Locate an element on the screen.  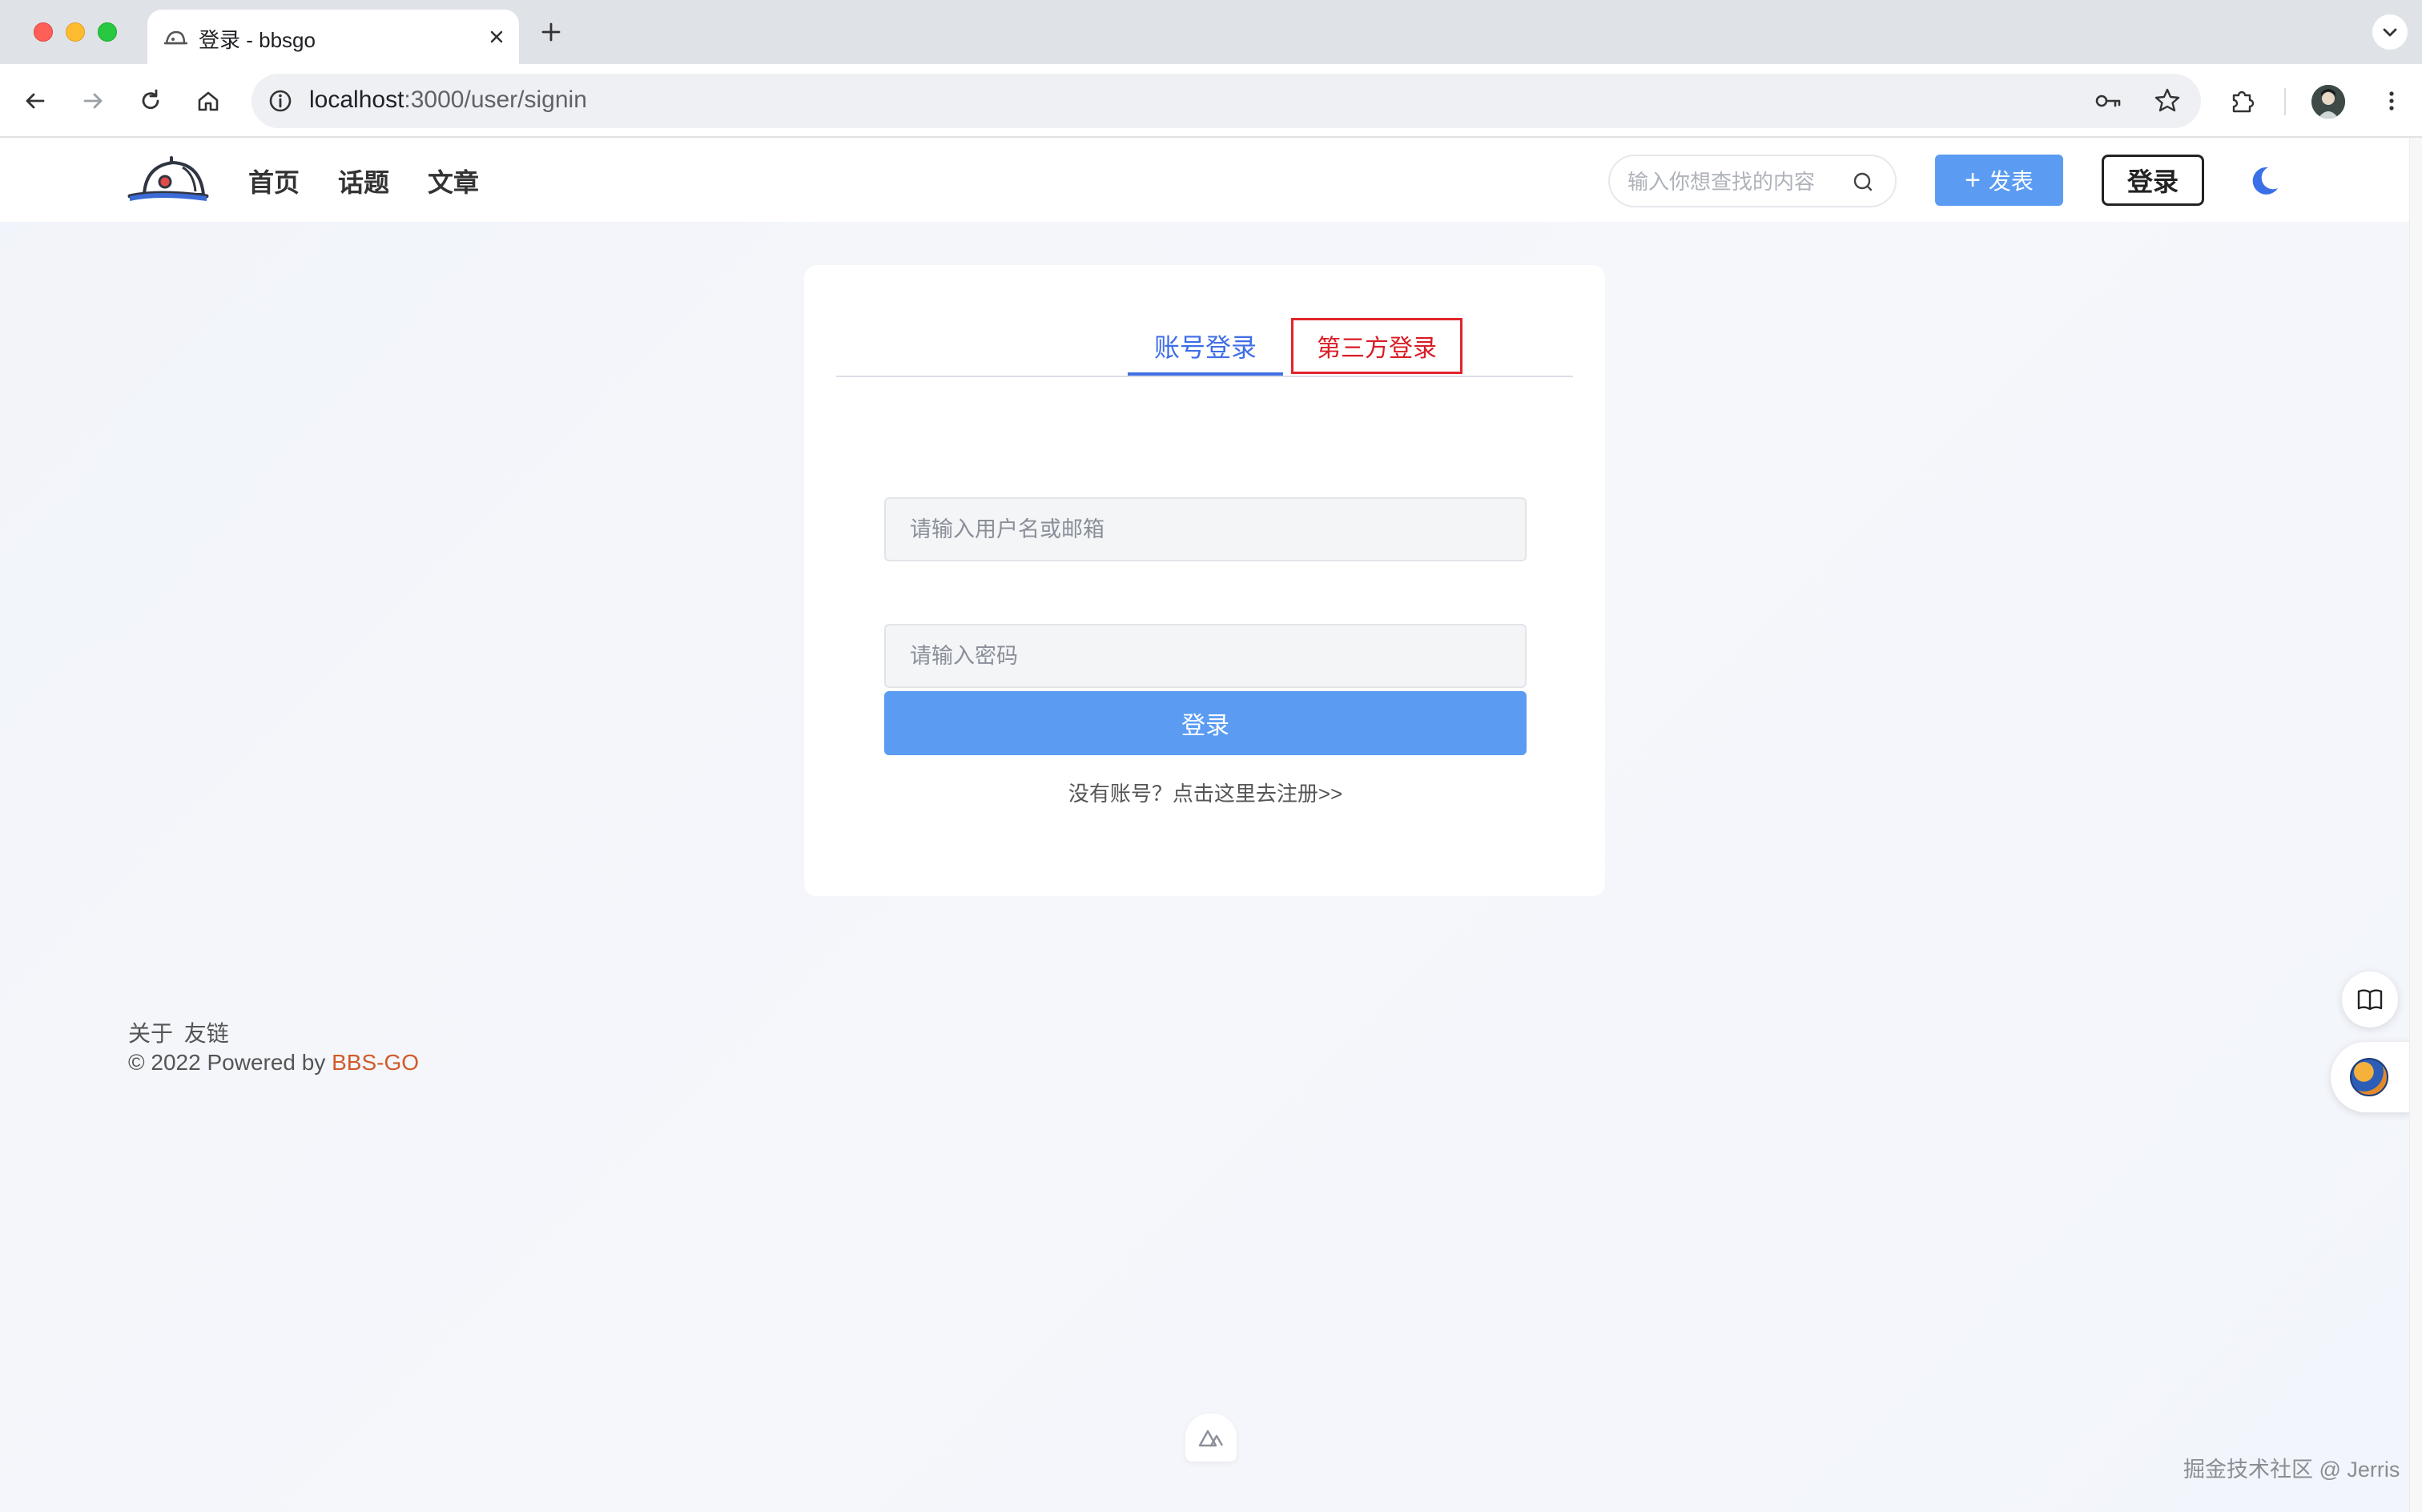
browser-titlebar: 登录 - bbsgo is located at coordinates (1211, 33).